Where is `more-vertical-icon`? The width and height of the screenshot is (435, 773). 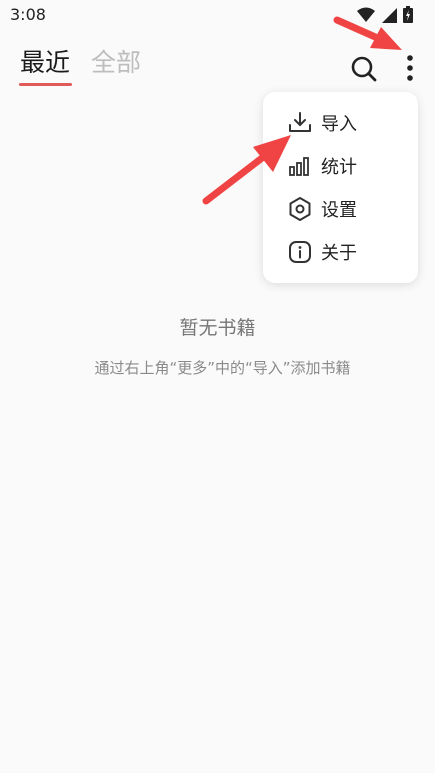 more-vertical-icon is located at coordinates (410, 68).